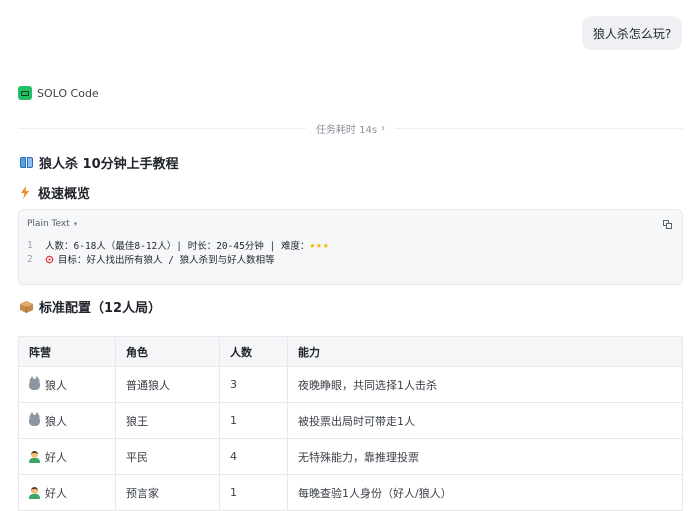 The image size is (690, 511). Describe the element at coordinates (30, 245) in the screenshot. I see `line-number: 1` at that location.